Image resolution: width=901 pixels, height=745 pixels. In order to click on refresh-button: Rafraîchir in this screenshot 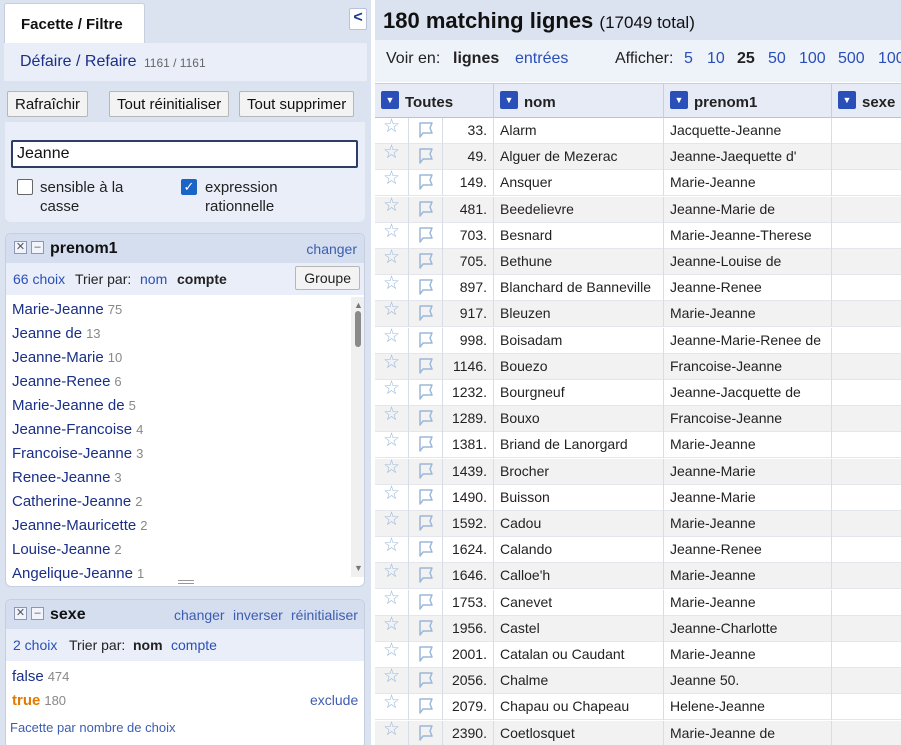, I will do `click(48, 104)`.